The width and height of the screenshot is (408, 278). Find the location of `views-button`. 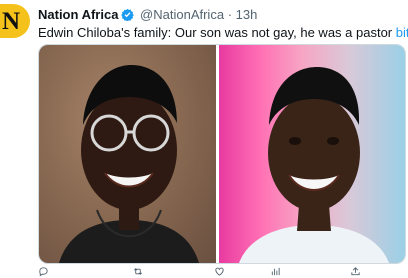

views-button is located at coordinates (277, 271).